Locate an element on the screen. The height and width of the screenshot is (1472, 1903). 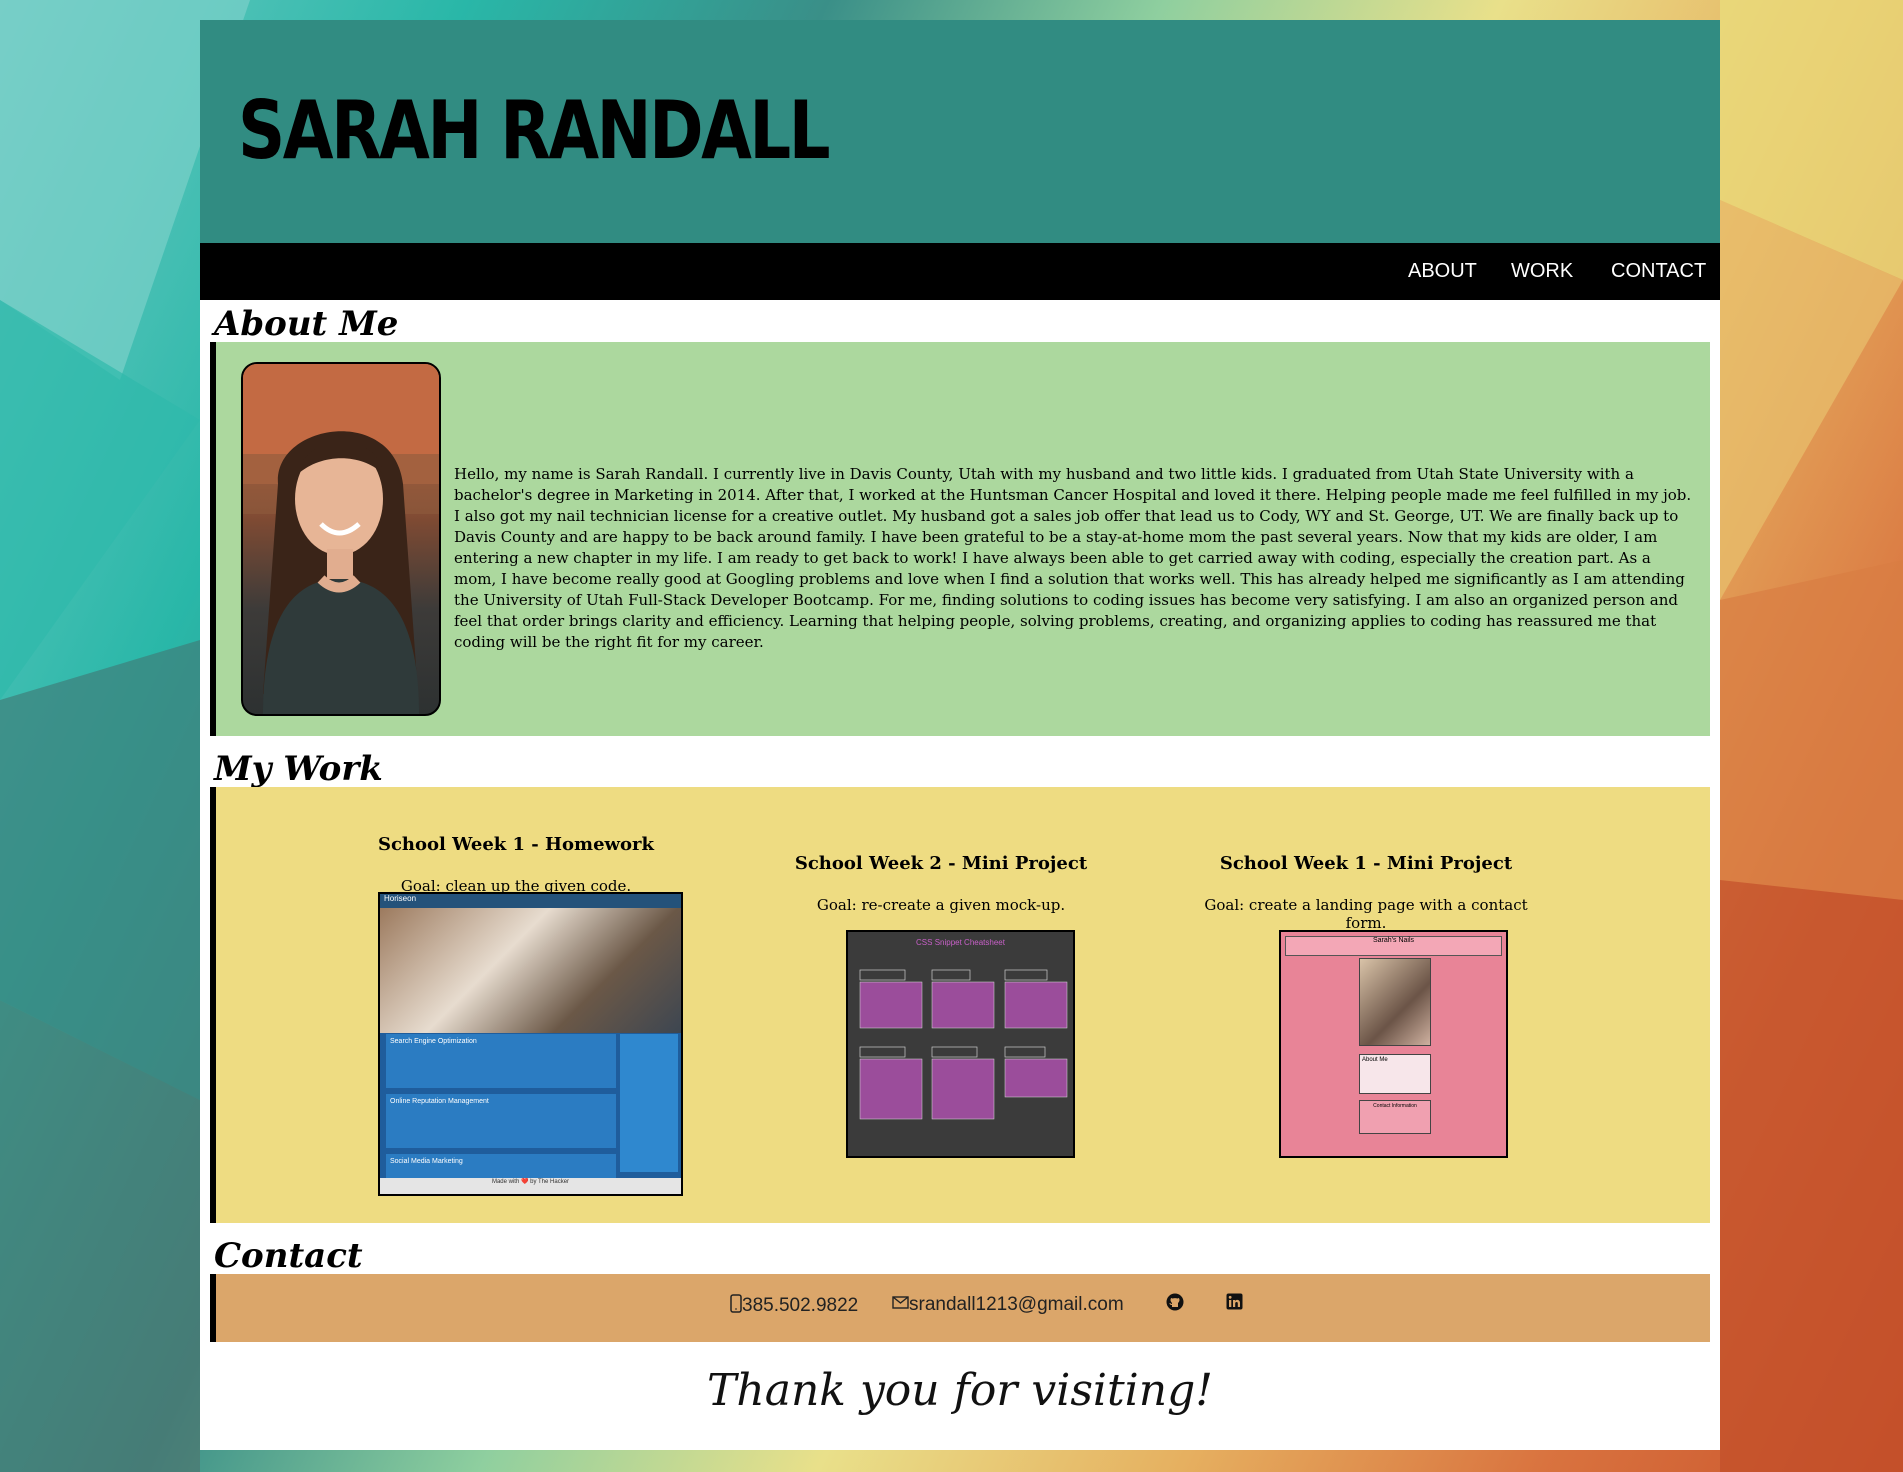
project-thumbnail-2: CSS Snippet Cheatsheet is located at coordinates (960, 1044).